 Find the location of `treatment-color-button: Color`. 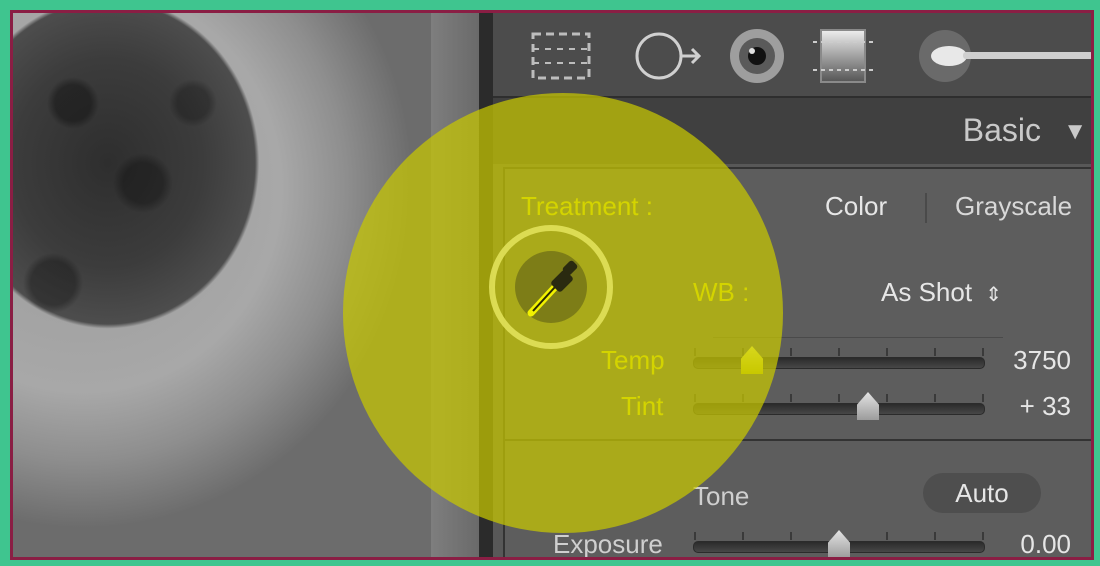

treatment-color-button: Color is located at coordinates (856, 206).